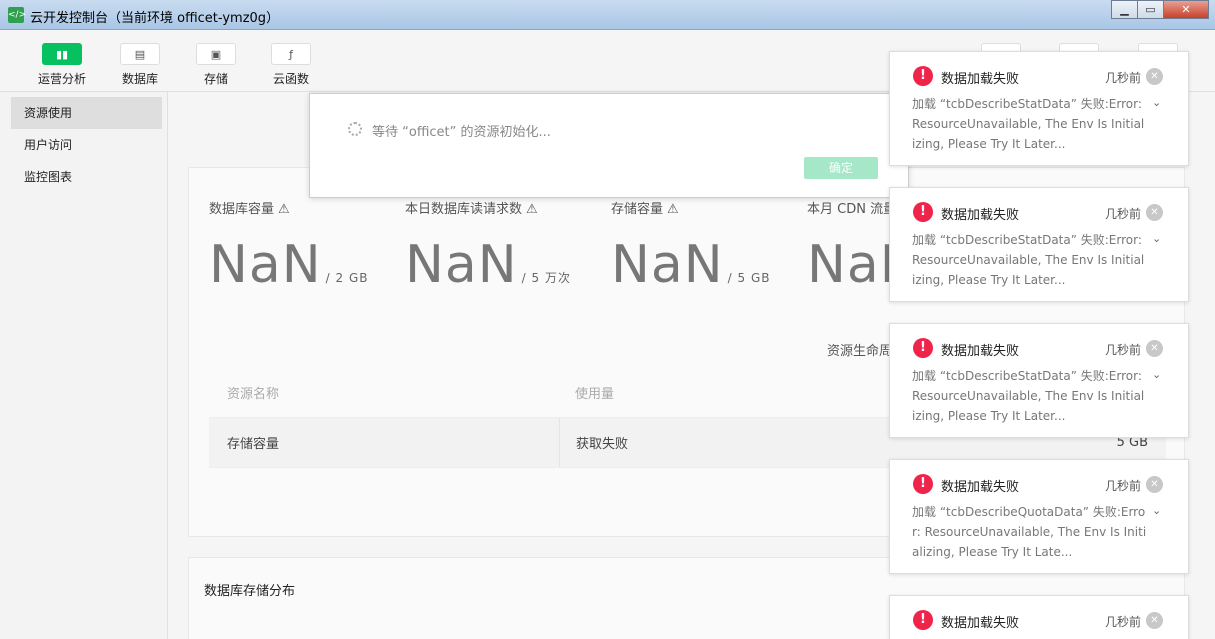 The width and height of the screenshot is (1215, 639). What do you see at coordinates (841, 168) in the screenshot?
I see `ok-button: 确定` at bounding box center [841, 168].